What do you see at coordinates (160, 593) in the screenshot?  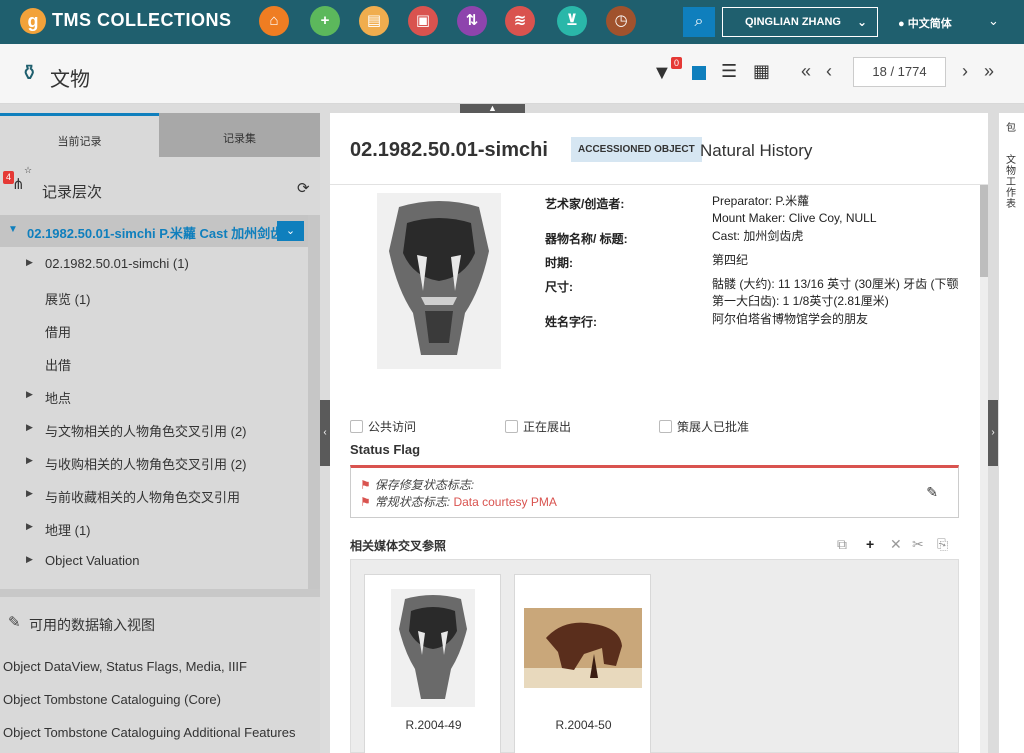 I see `panel-splitter` at bounding box center [160, 593].